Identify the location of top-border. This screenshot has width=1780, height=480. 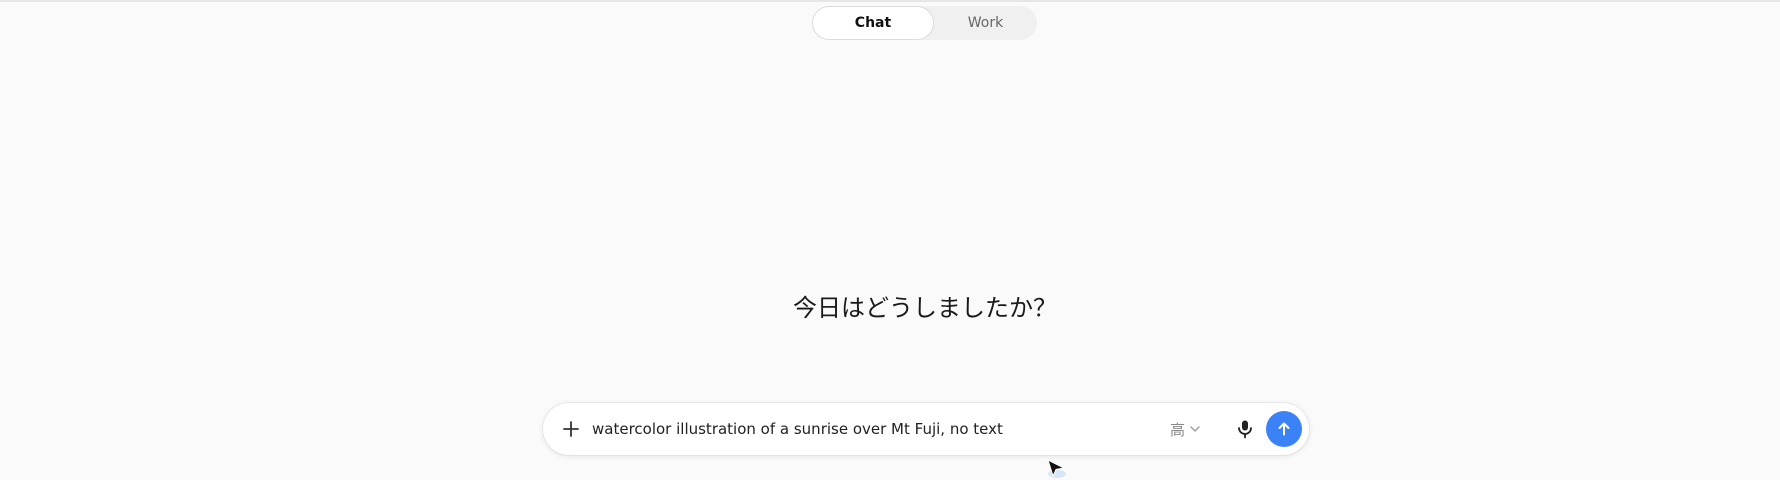
(890, 1).